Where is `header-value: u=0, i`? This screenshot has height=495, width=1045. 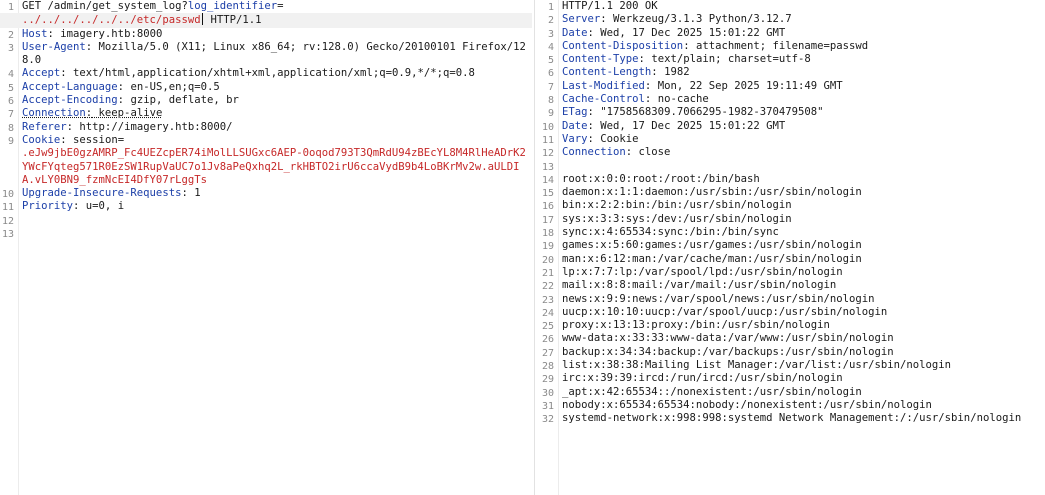
header-value: u=0, i is located at coordinates (102, 206).